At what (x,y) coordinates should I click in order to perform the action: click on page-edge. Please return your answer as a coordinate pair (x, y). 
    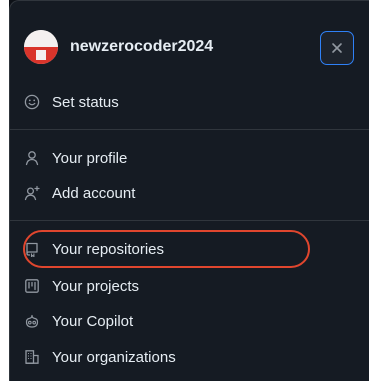
    Looking at the image, I should click on (4, 190).